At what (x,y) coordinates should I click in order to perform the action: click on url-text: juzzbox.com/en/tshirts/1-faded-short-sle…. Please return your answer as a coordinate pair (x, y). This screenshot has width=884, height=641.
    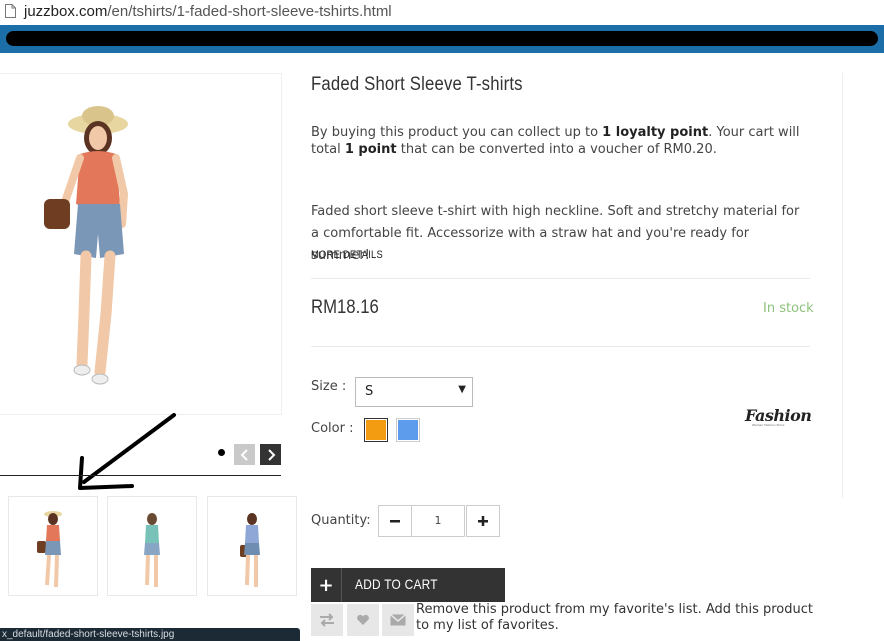
    Looking at the image, I should click on (208, 11).